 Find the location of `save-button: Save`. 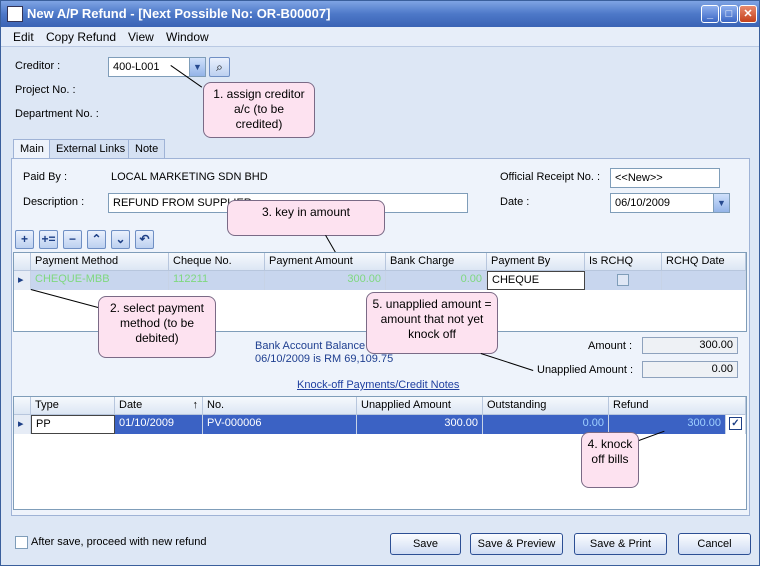

save-button: Save is located at coordinates (425, 544).